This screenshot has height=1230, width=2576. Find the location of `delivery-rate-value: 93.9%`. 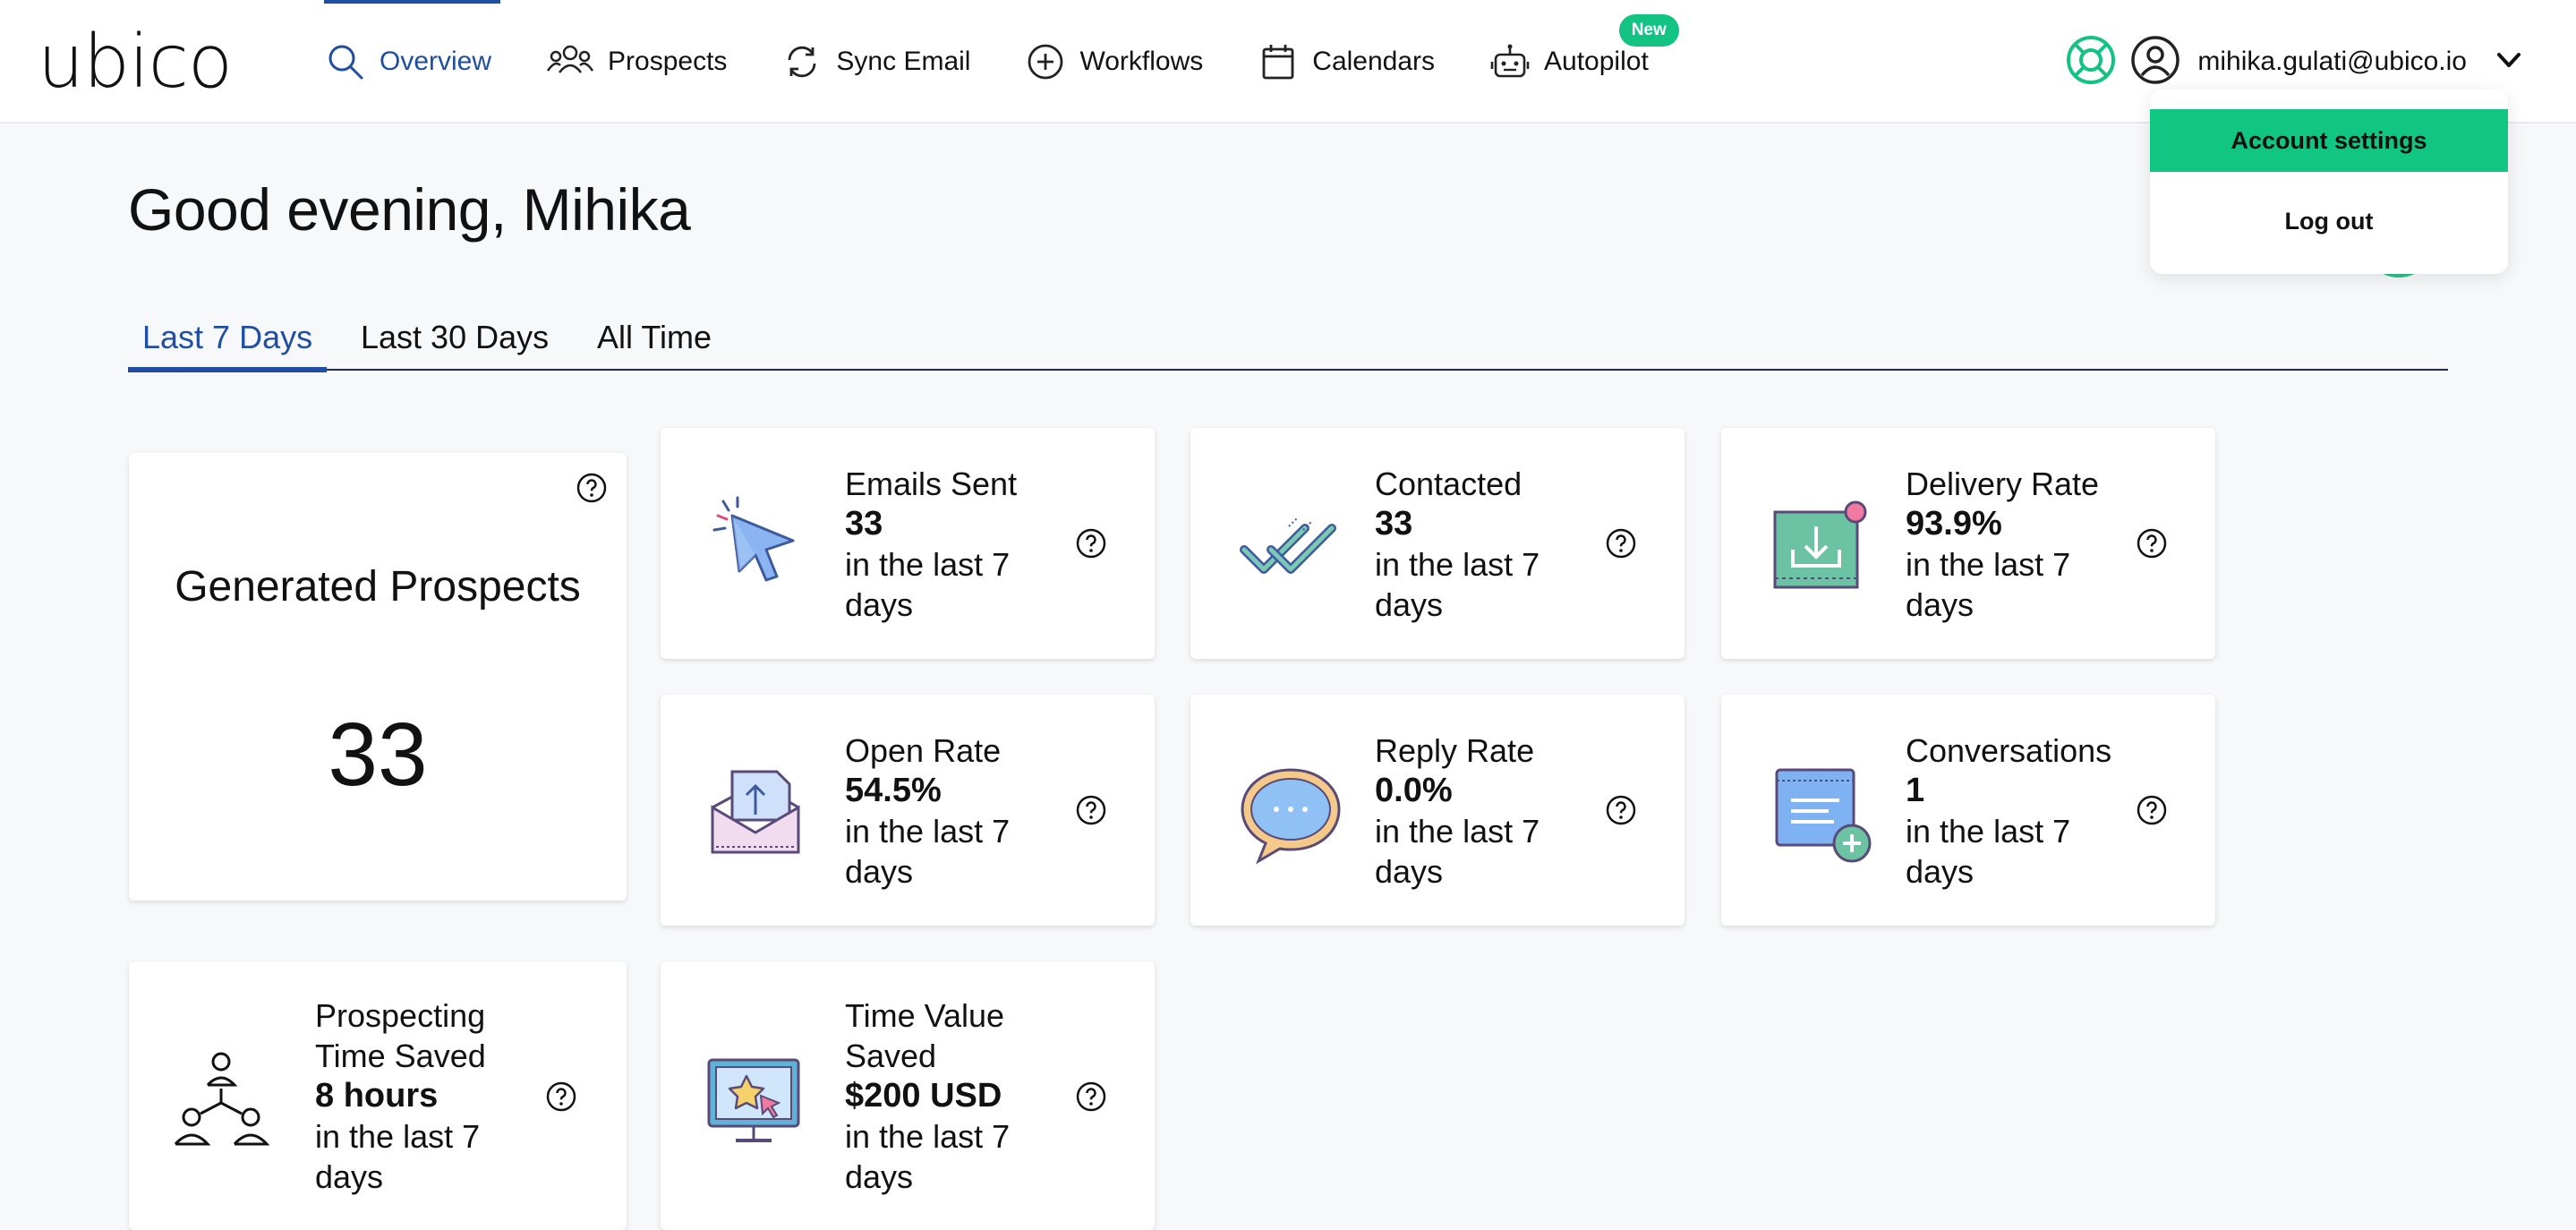

delivery-rate-value: 93.9% is located at coordinates (1954, 524).